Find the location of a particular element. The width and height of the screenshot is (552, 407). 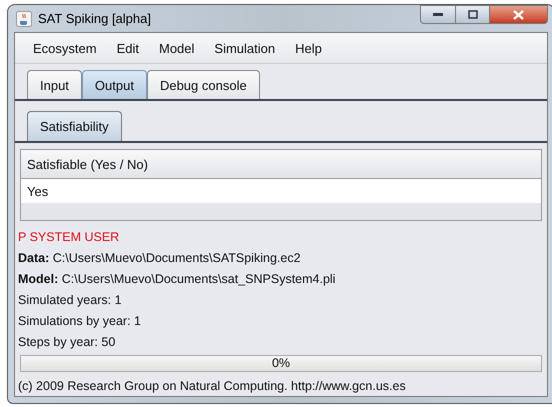

menu-item: Simulation is located at coordinates (245, 48).